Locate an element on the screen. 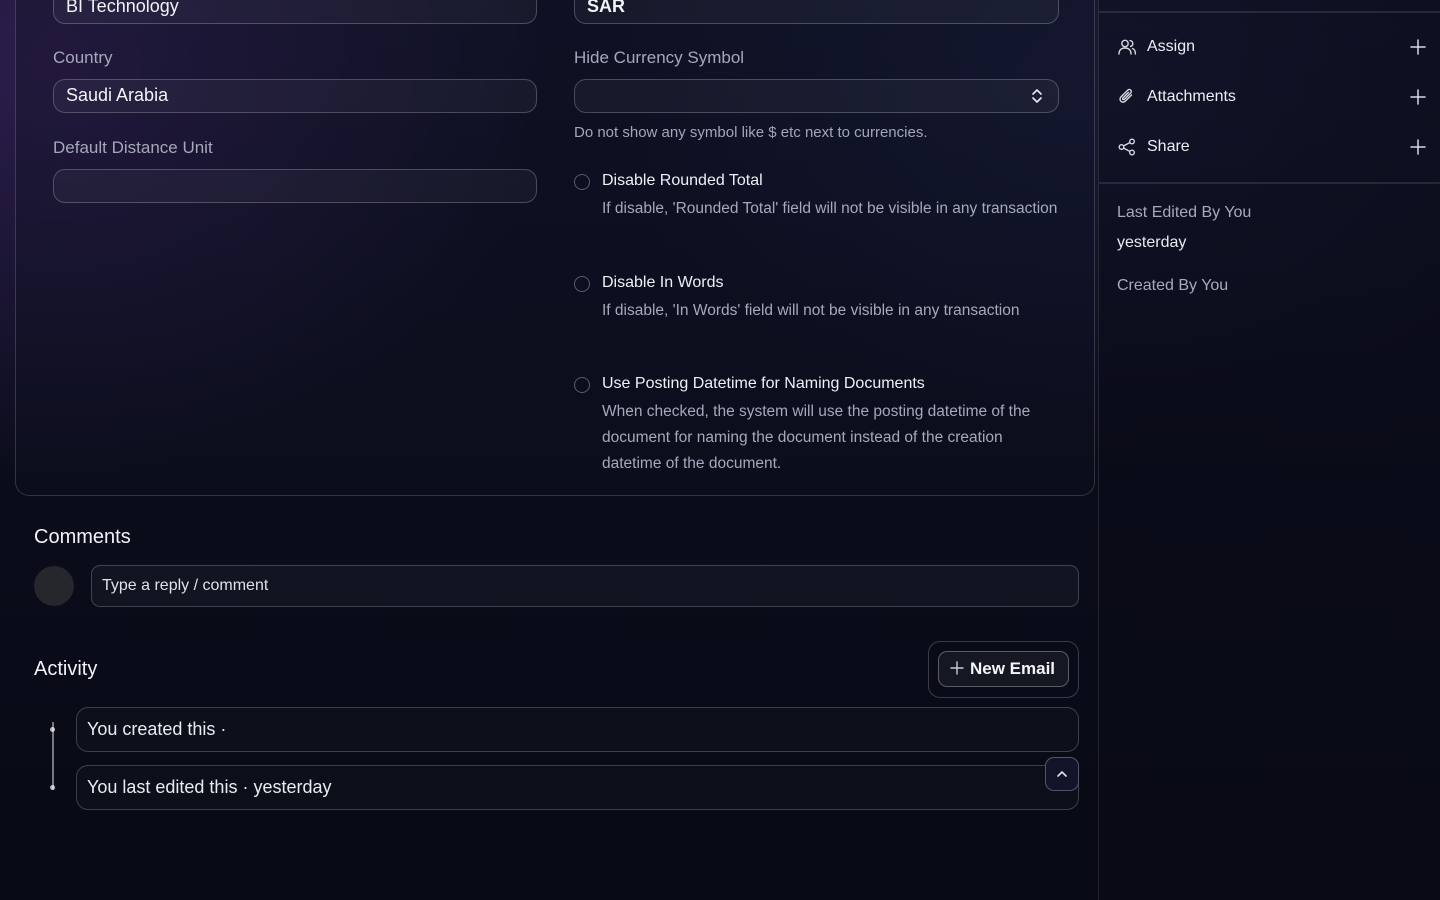 This screenshot has height=900, width=1440. country-field: Saudi Arabia is located at coordinates (295, 96).